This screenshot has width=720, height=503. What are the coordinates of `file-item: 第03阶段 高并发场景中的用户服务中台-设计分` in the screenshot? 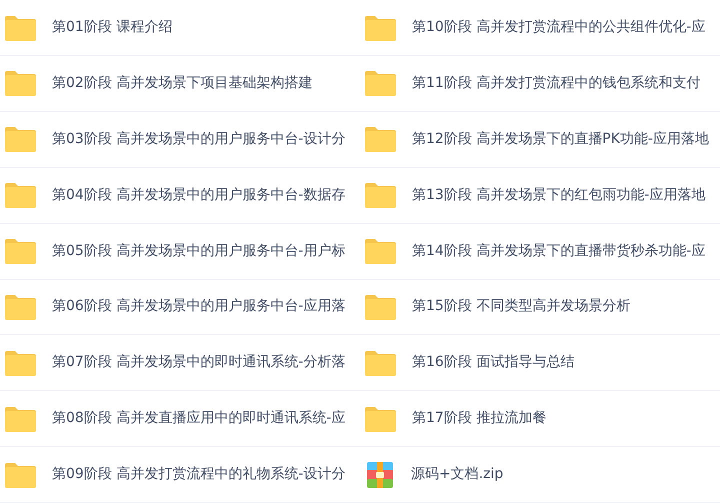 It's located at (180, 140).